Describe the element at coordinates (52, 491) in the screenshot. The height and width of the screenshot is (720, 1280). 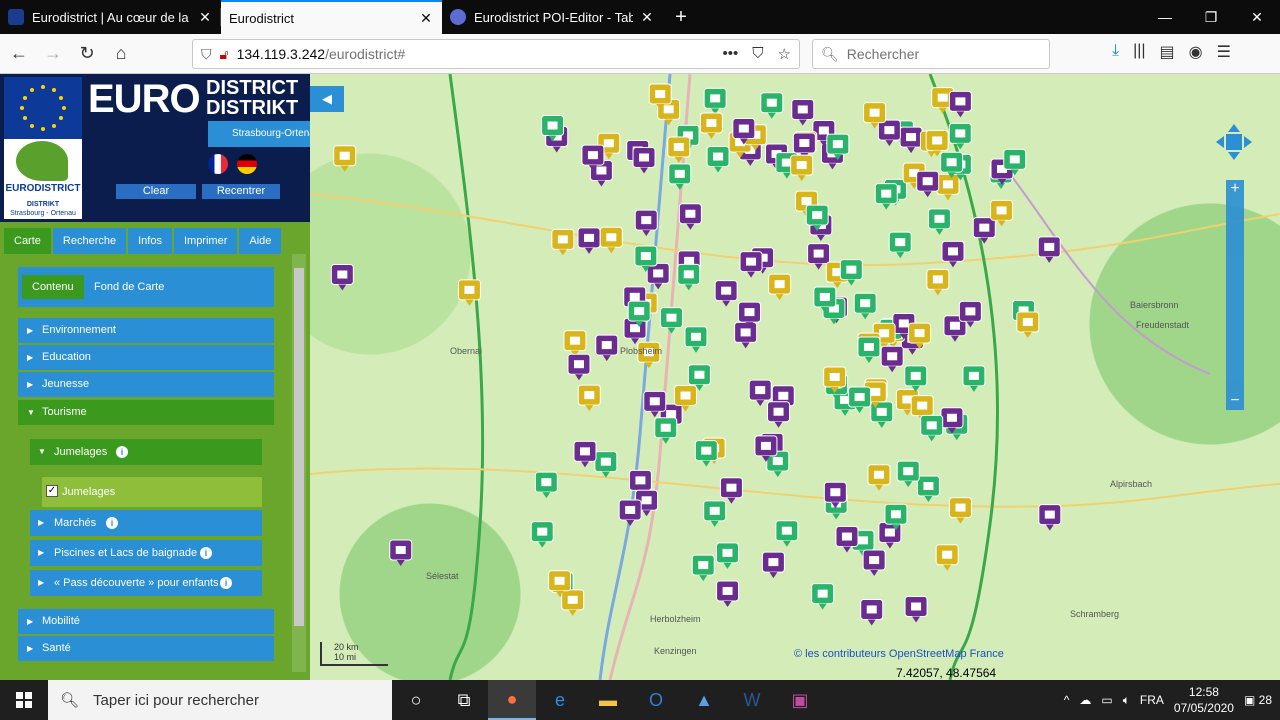
I see `jumelages-checkbox: ✓` at that location.